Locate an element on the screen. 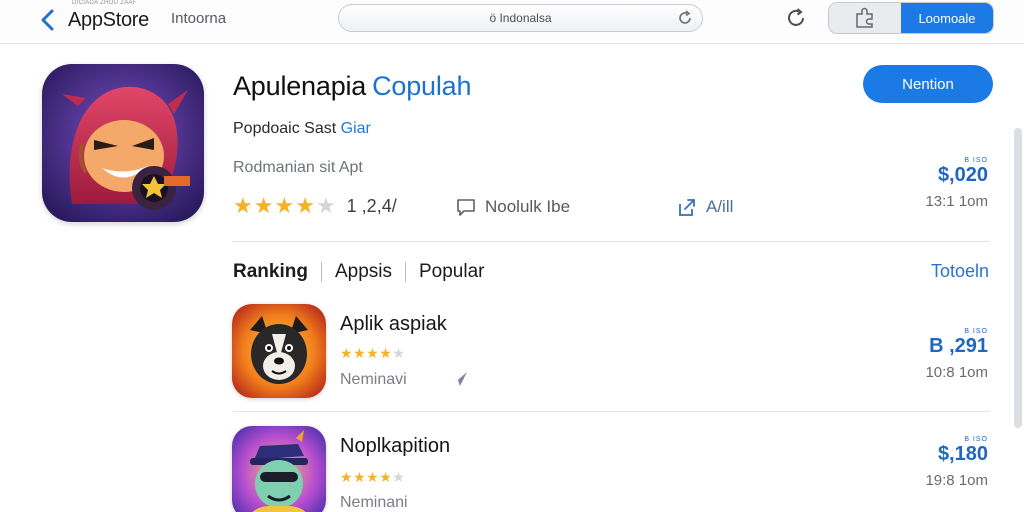 The height and width of the screenshot is (512, 1024). refresh-icon is located at coordinates (796, 18).